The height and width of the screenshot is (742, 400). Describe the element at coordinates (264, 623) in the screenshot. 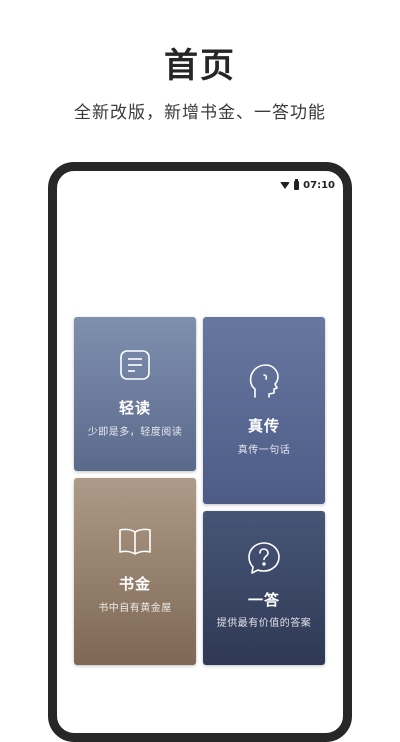

I see `tile-desc: 提供最有价值的答案` at that location.